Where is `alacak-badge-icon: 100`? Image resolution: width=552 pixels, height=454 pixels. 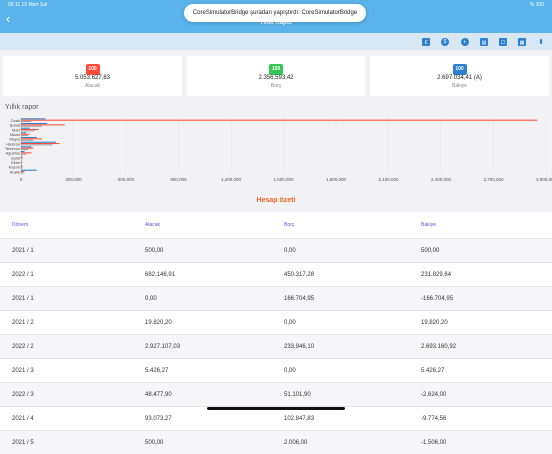 alacak-badge-icon: 100 is located at coordinates (92, 69).